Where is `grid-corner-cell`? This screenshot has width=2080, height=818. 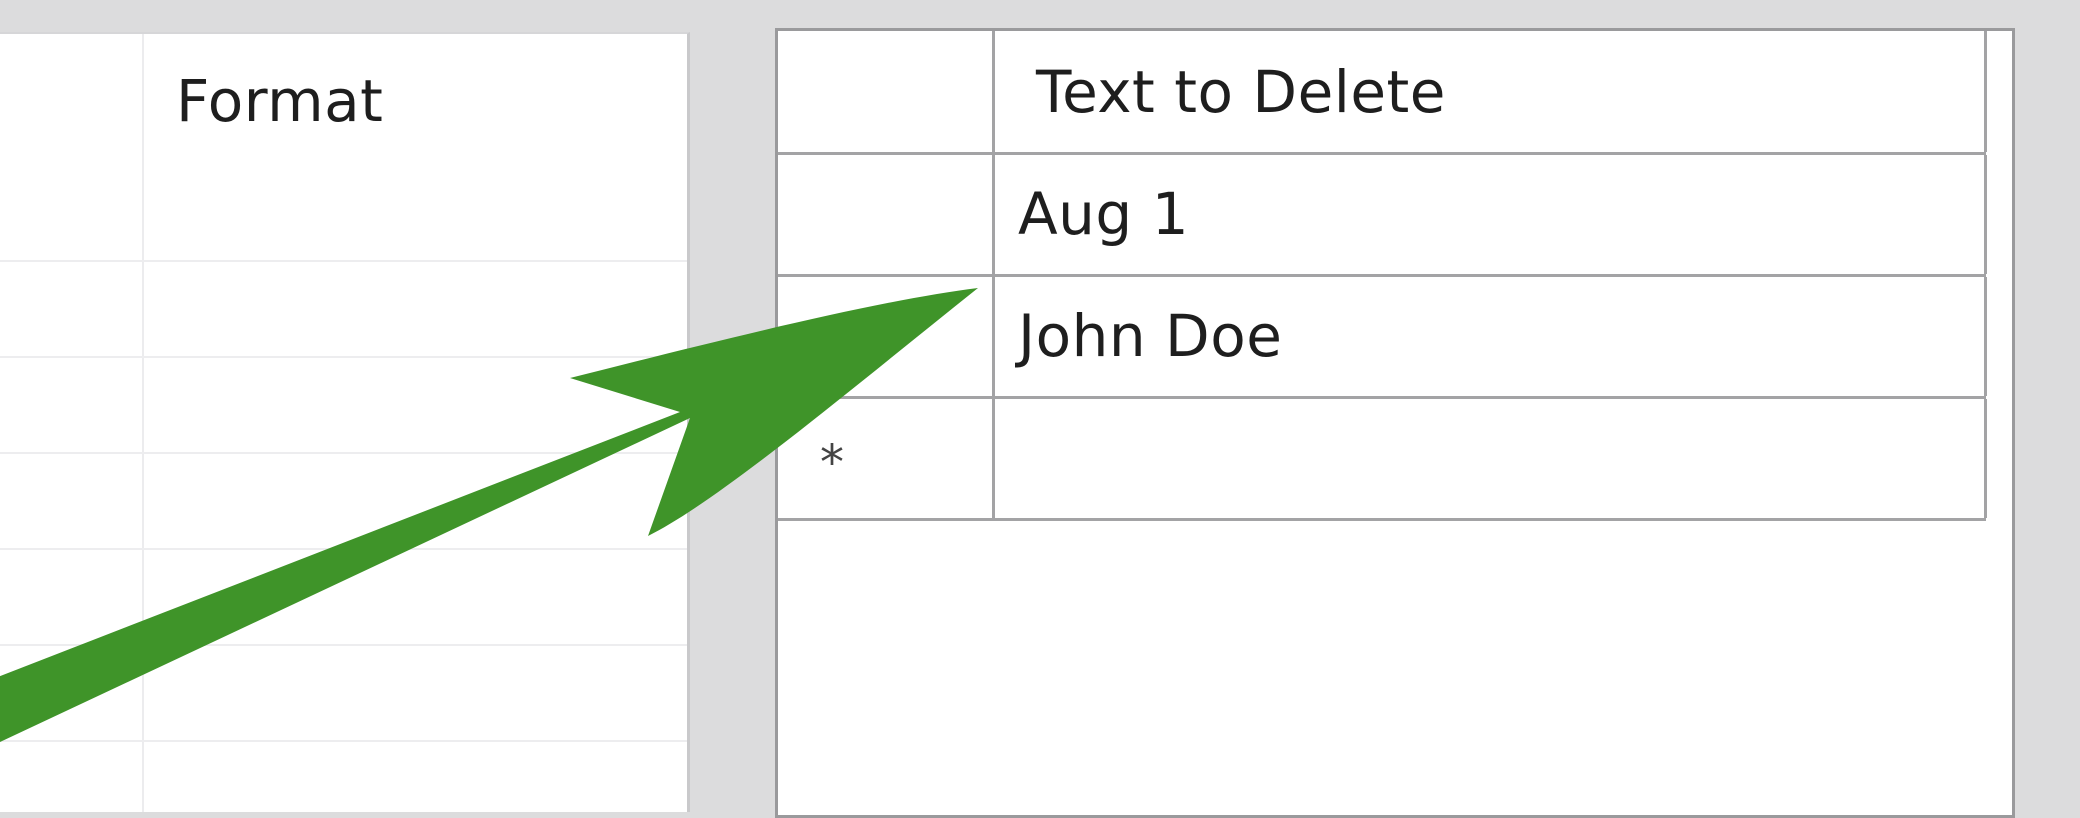 grid-corner-cell is located at coordinates (886, 91).